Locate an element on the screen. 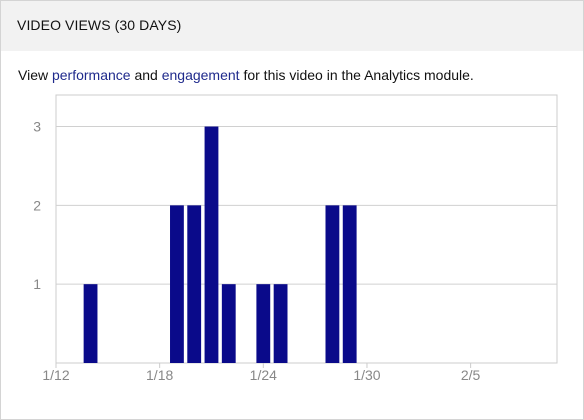 This screenshot has height=420, width=584. y-tick-label: 3 is located at coordinates (37, 127).